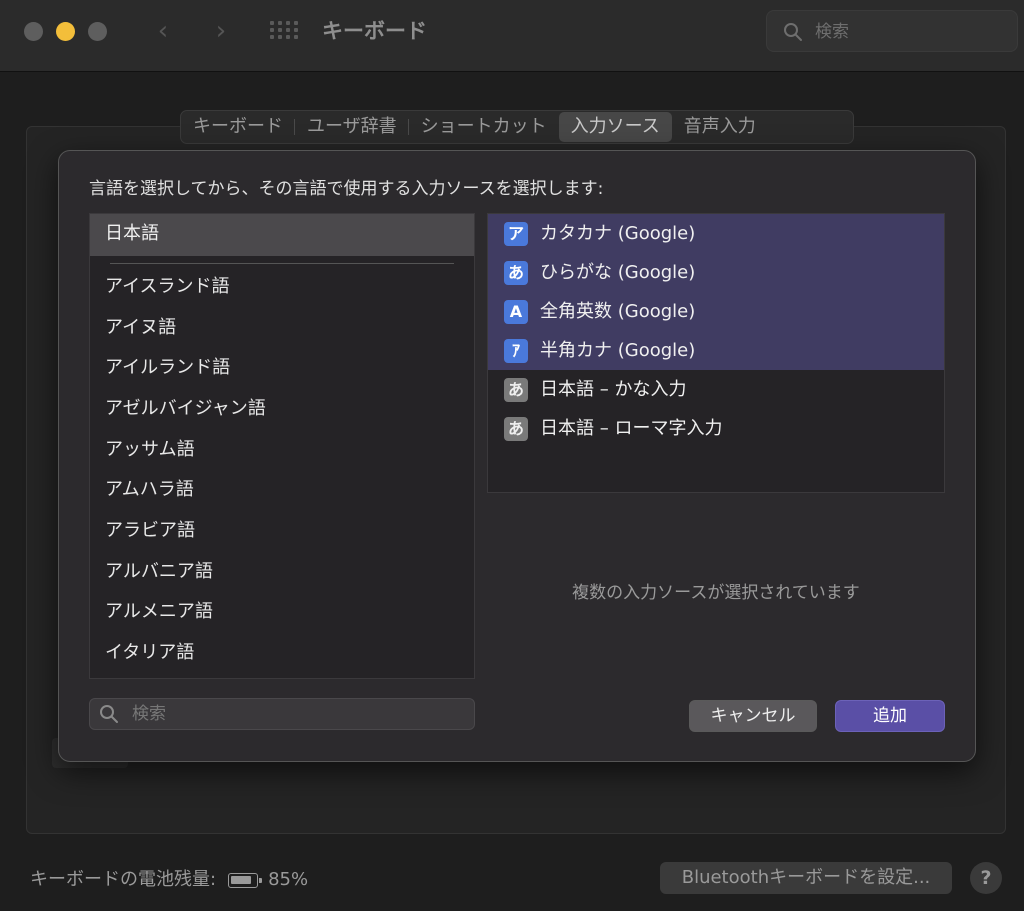 This screenshot has width=1024, height=911. Describe the element at coordinates (163, 31) in the screenshot. I see `chevron-left-icon: ‹` at that location.